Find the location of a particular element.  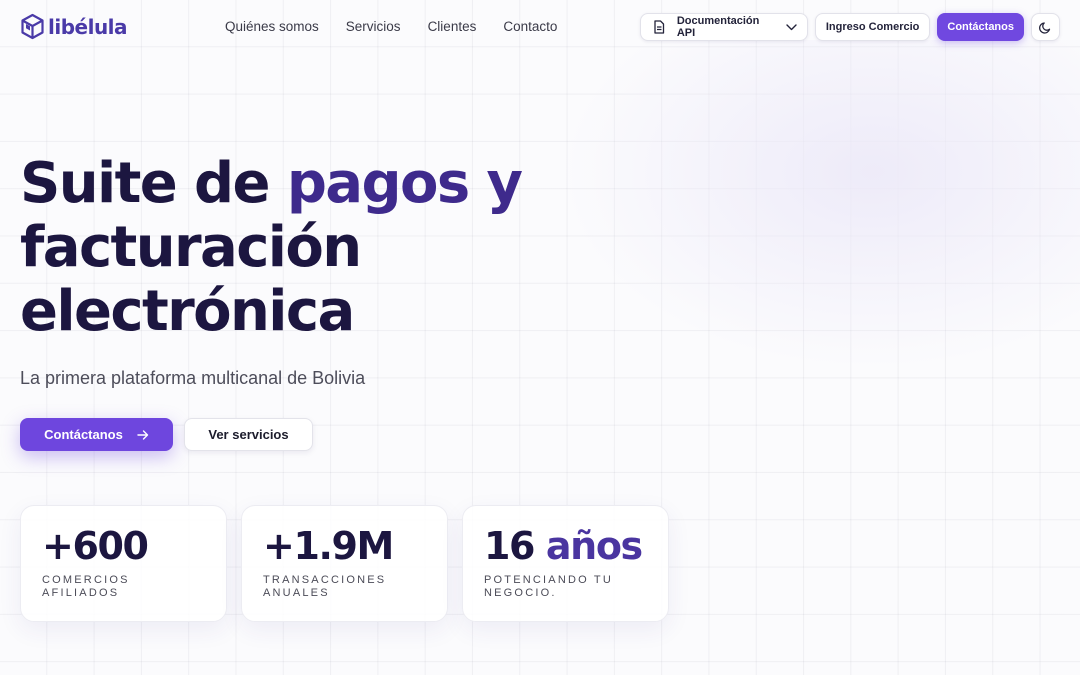

logo-cube-icon is located at coordinates (32, 26).